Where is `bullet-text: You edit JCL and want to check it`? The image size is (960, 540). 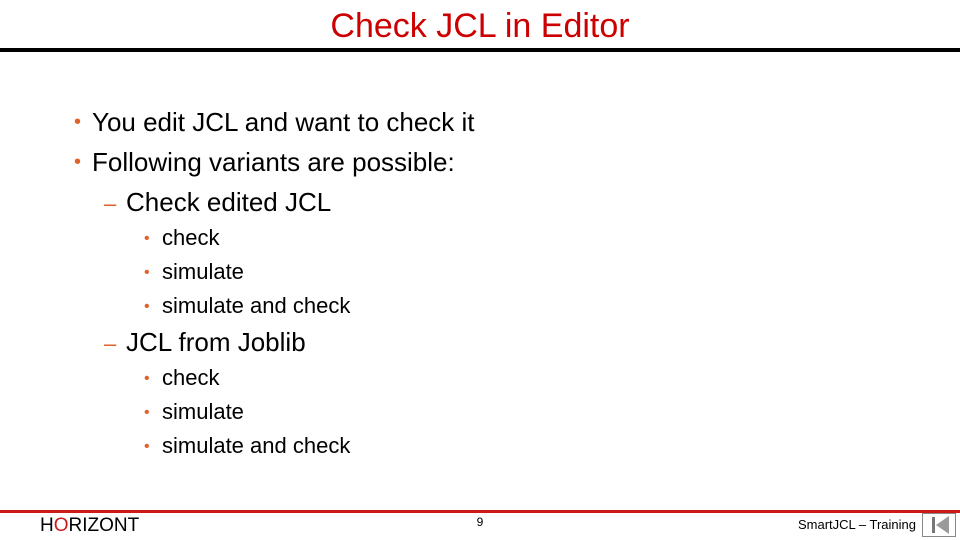 bullet-text: You edit JCL and want to check it is located at coordinates (283, 122).